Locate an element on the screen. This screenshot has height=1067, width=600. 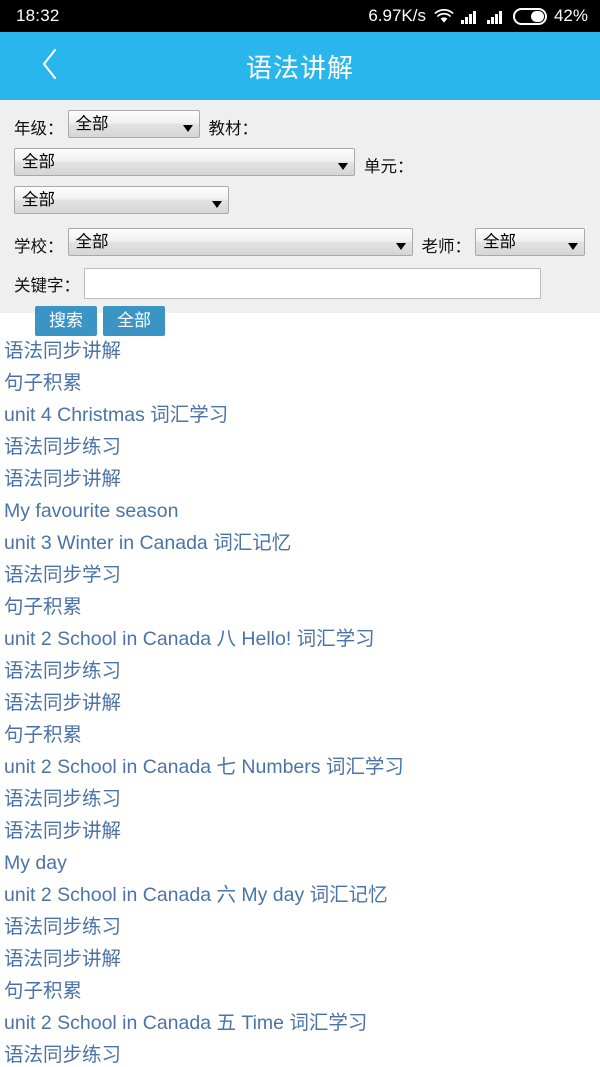
textbook-select-wrap: 全部 is located at coordinates (184, 164).